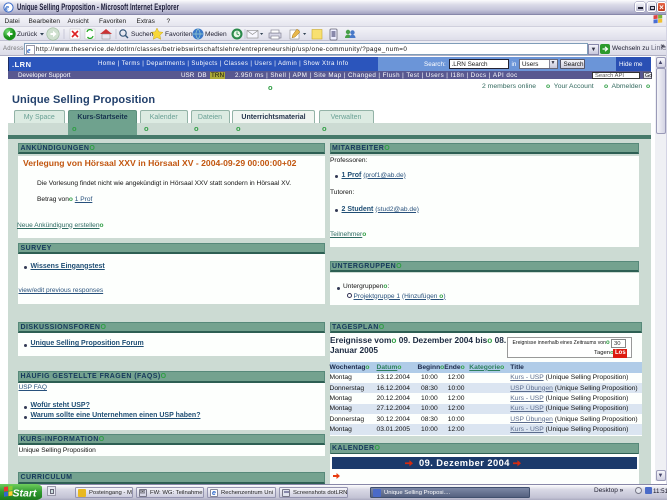 This screenshot has height=500, width=667. What do you see at coordinates (25, 494) in the screenshot?
I see `svg-text: Start` at bounding box center [25, 494].